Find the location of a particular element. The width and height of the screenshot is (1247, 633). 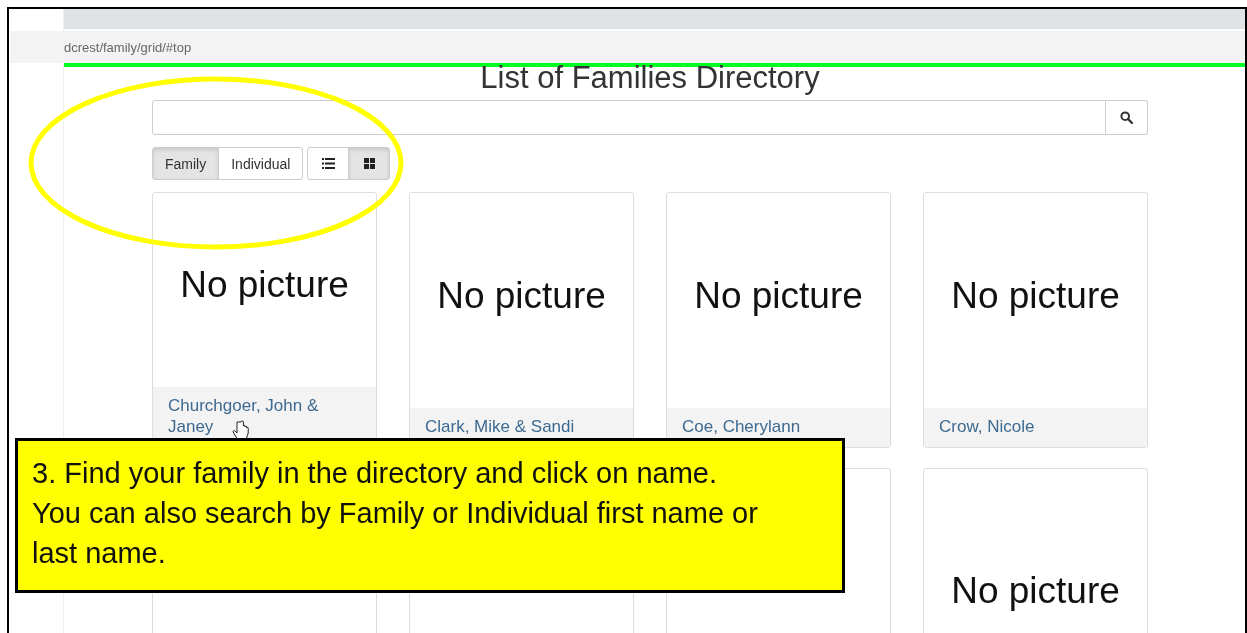

list-view-button is located at coordinates (328, 163).